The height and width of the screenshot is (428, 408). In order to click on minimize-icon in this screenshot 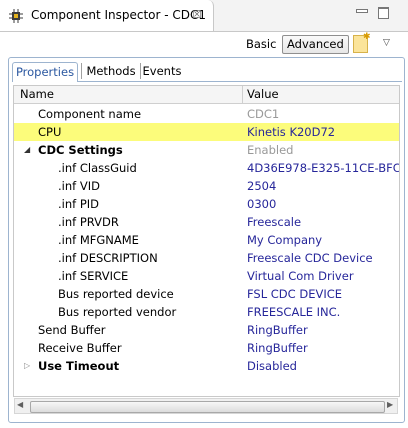, I will do `click(362, 11)`.